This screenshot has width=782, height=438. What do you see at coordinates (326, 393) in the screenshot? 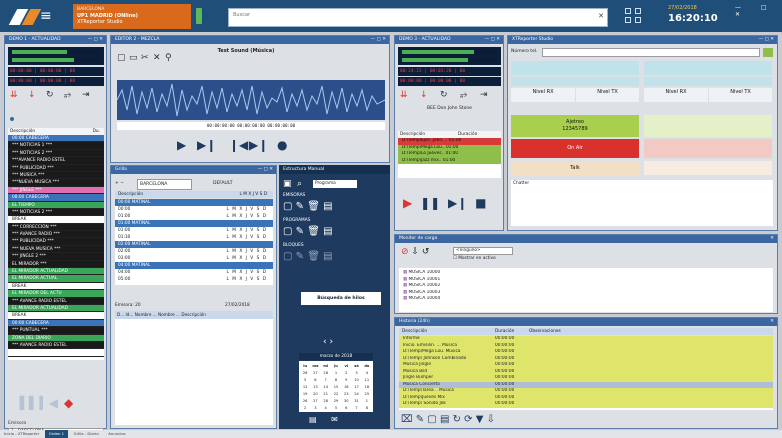
I see `calendar-day: 21` at bounding box center [326, 393].